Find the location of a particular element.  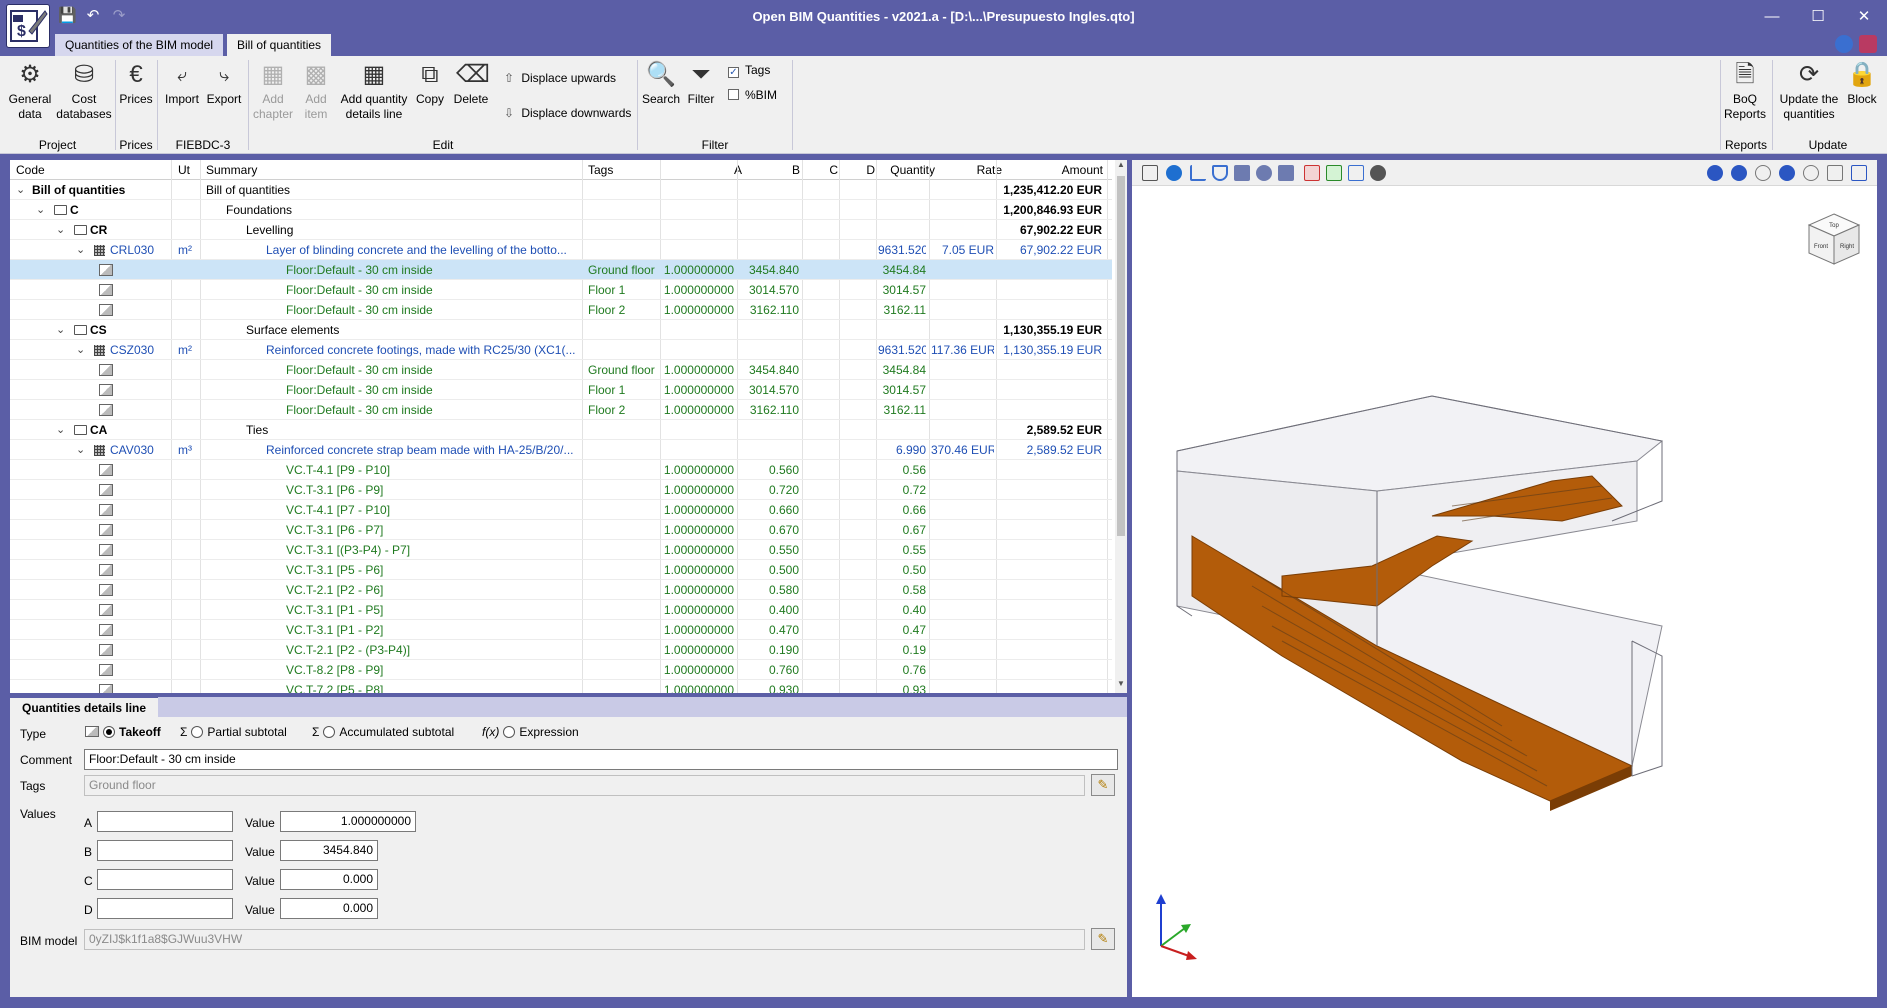

edit-bim-model-pencil-icon: ✎ is located at coordinates (1103, 939).